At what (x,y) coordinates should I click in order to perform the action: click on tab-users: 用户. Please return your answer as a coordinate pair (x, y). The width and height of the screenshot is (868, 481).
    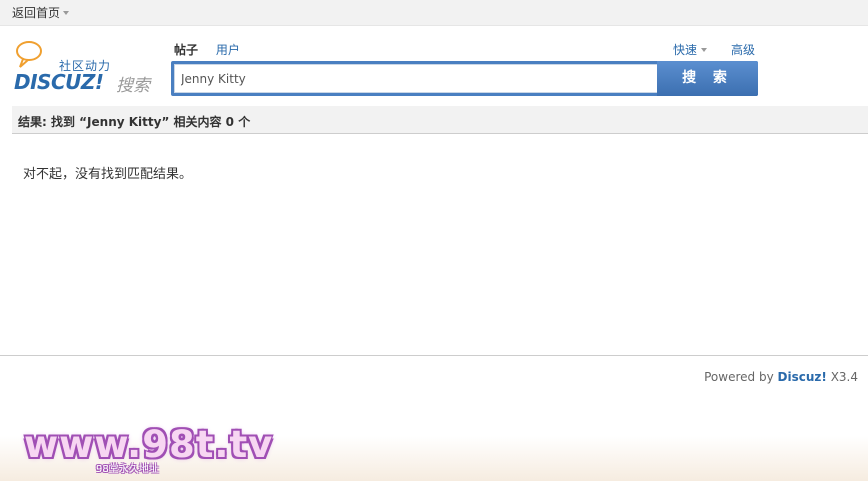
    Looking at the image, I should click on (228, 50).